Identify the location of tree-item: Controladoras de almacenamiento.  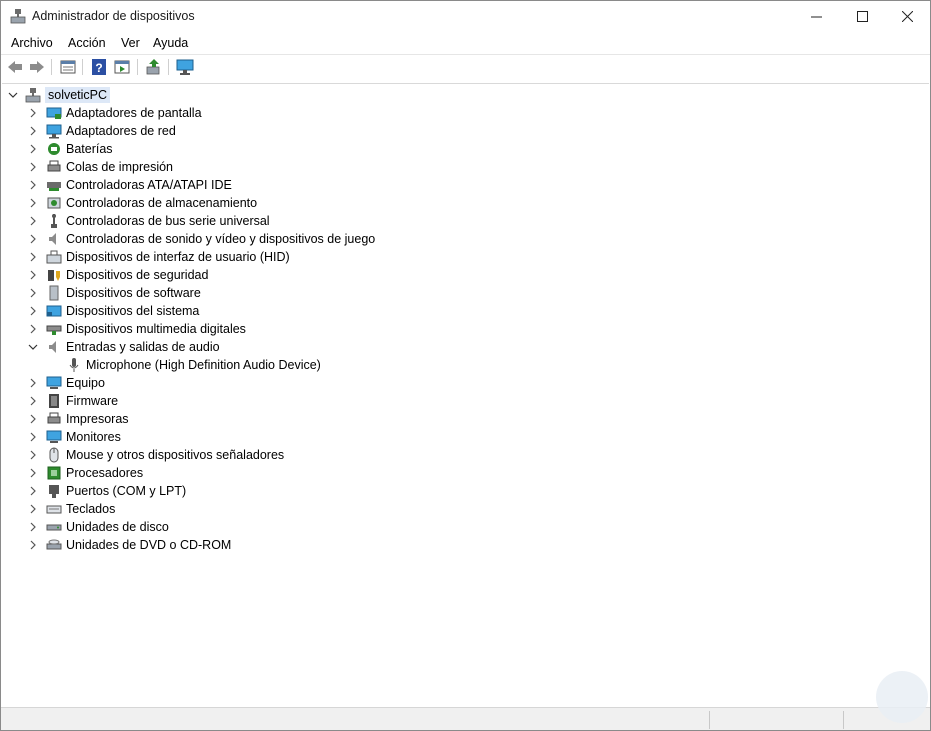
(142, 203).